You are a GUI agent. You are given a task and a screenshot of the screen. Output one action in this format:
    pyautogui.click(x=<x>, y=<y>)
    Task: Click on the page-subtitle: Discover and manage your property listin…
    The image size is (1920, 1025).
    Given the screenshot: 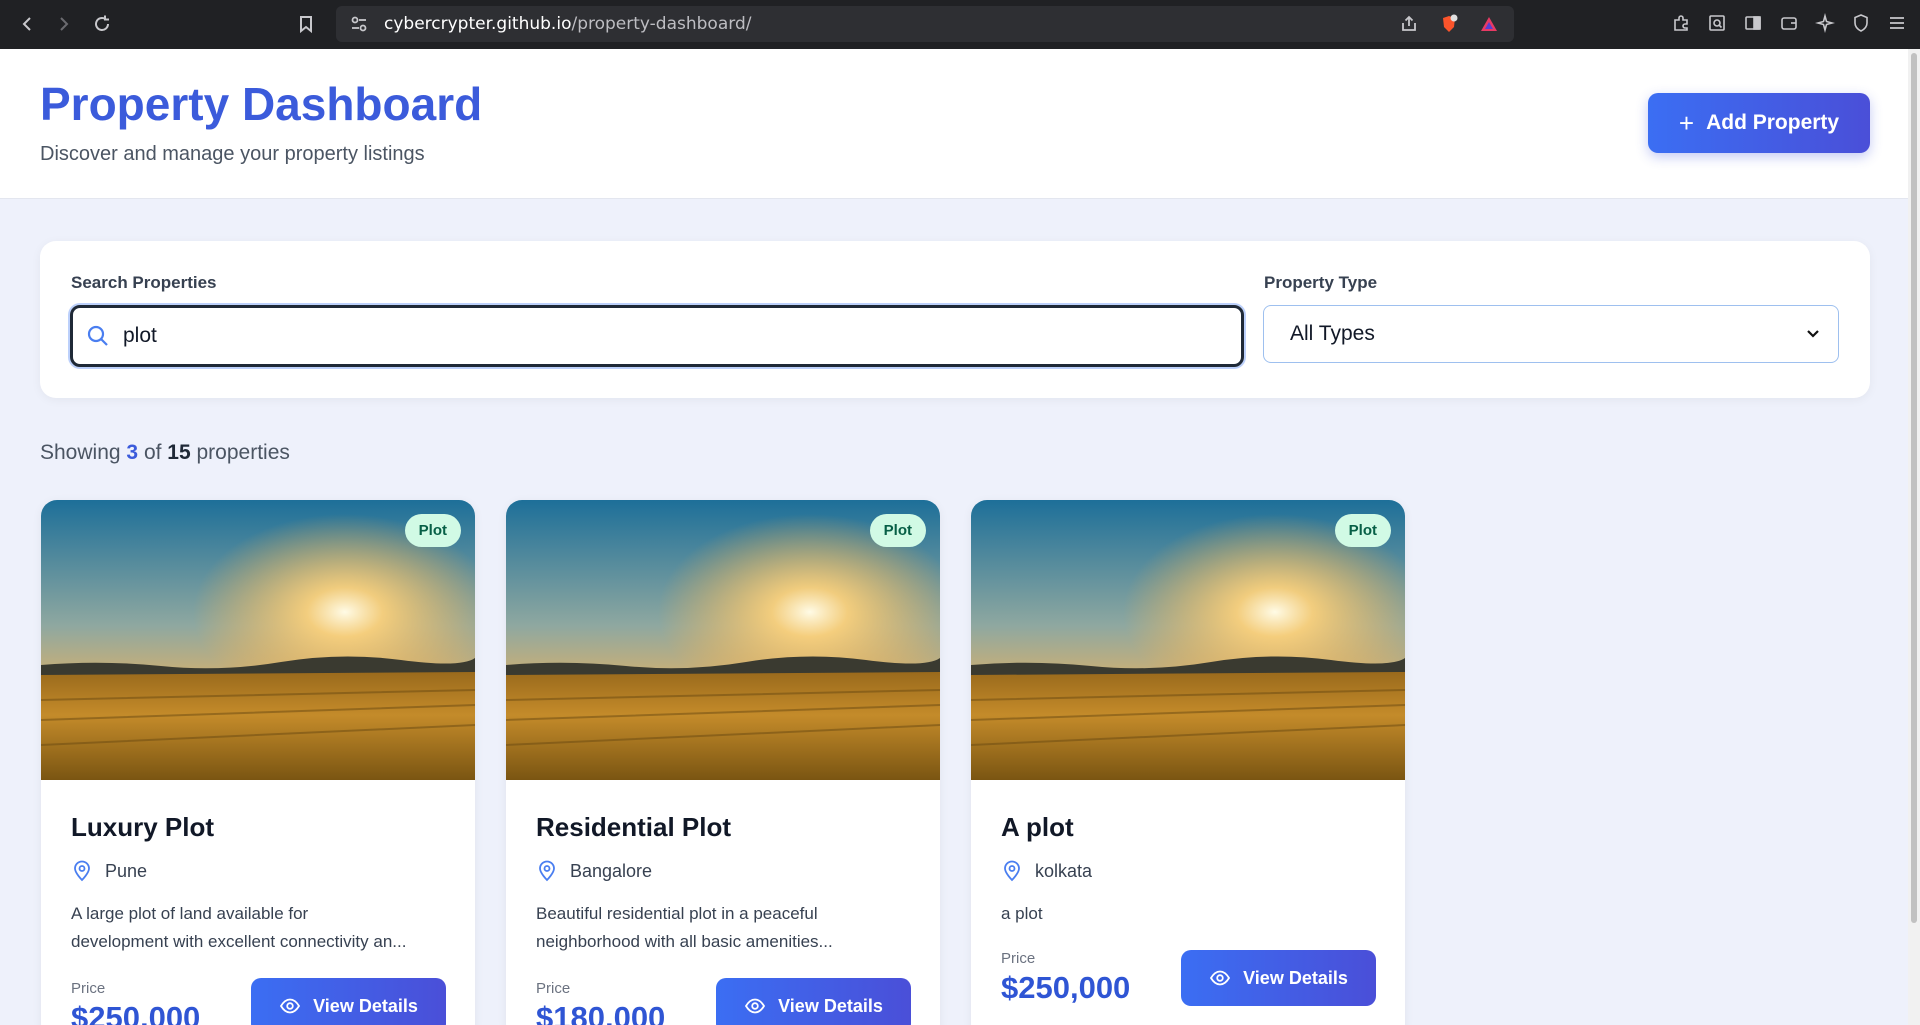 What is the action you would take?
    pyautogui.click(x=232, y=154)
    